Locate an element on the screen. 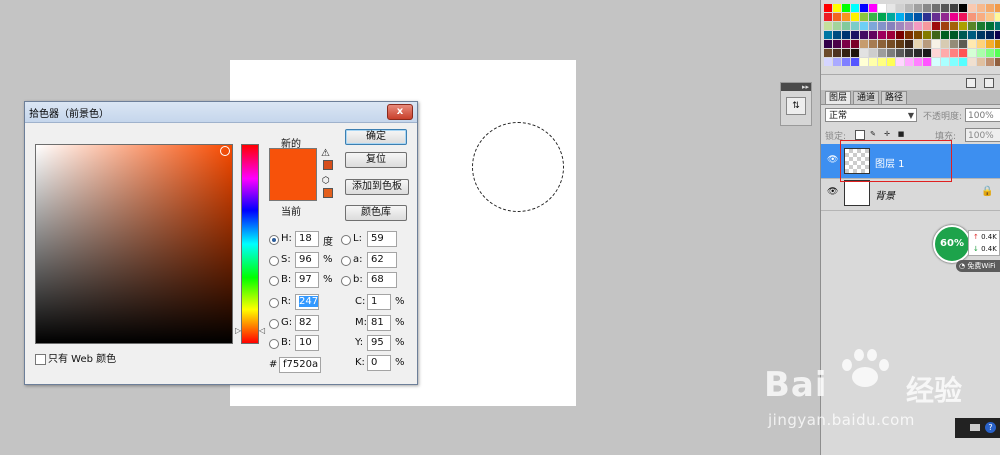  radio-l is located at coordinates (346, 240).